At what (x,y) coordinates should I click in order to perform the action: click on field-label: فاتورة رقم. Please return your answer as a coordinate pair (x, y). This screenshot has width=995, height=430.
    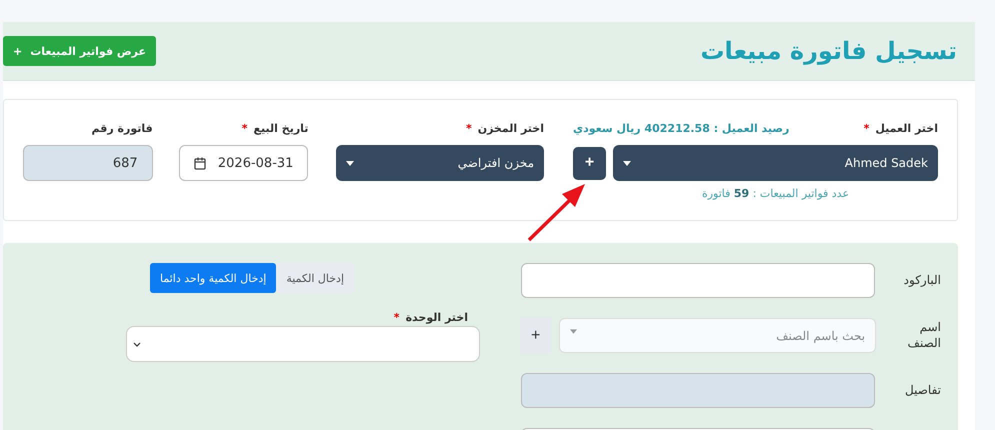
    Looking at the image, I should click on (122, 128).